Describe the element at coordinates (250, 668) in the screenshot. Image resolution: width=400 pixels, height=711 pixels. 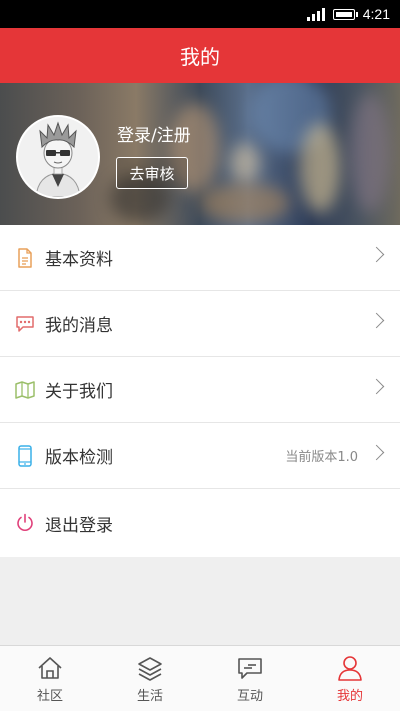
I see `chat-icon` at that location.